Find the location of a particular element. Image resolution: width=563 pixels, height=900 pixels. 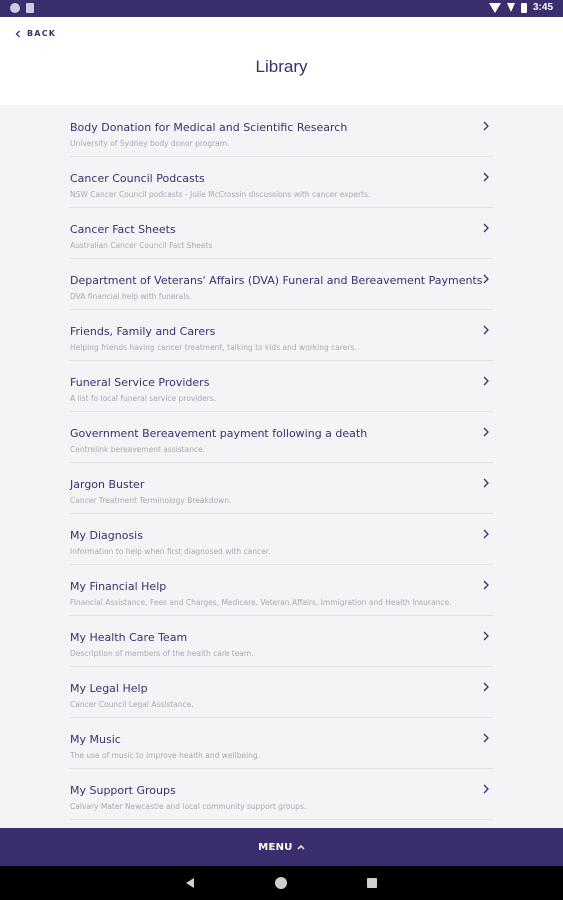

system-nav-bar is located at coordinates (281, 883).